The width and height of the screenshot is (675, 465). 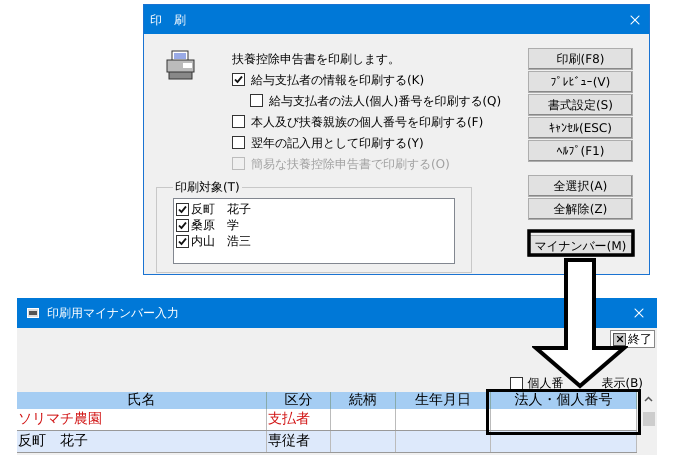 I want to click on window-title: 印刷用マイナンバー入力, so click(x=113, y=313).